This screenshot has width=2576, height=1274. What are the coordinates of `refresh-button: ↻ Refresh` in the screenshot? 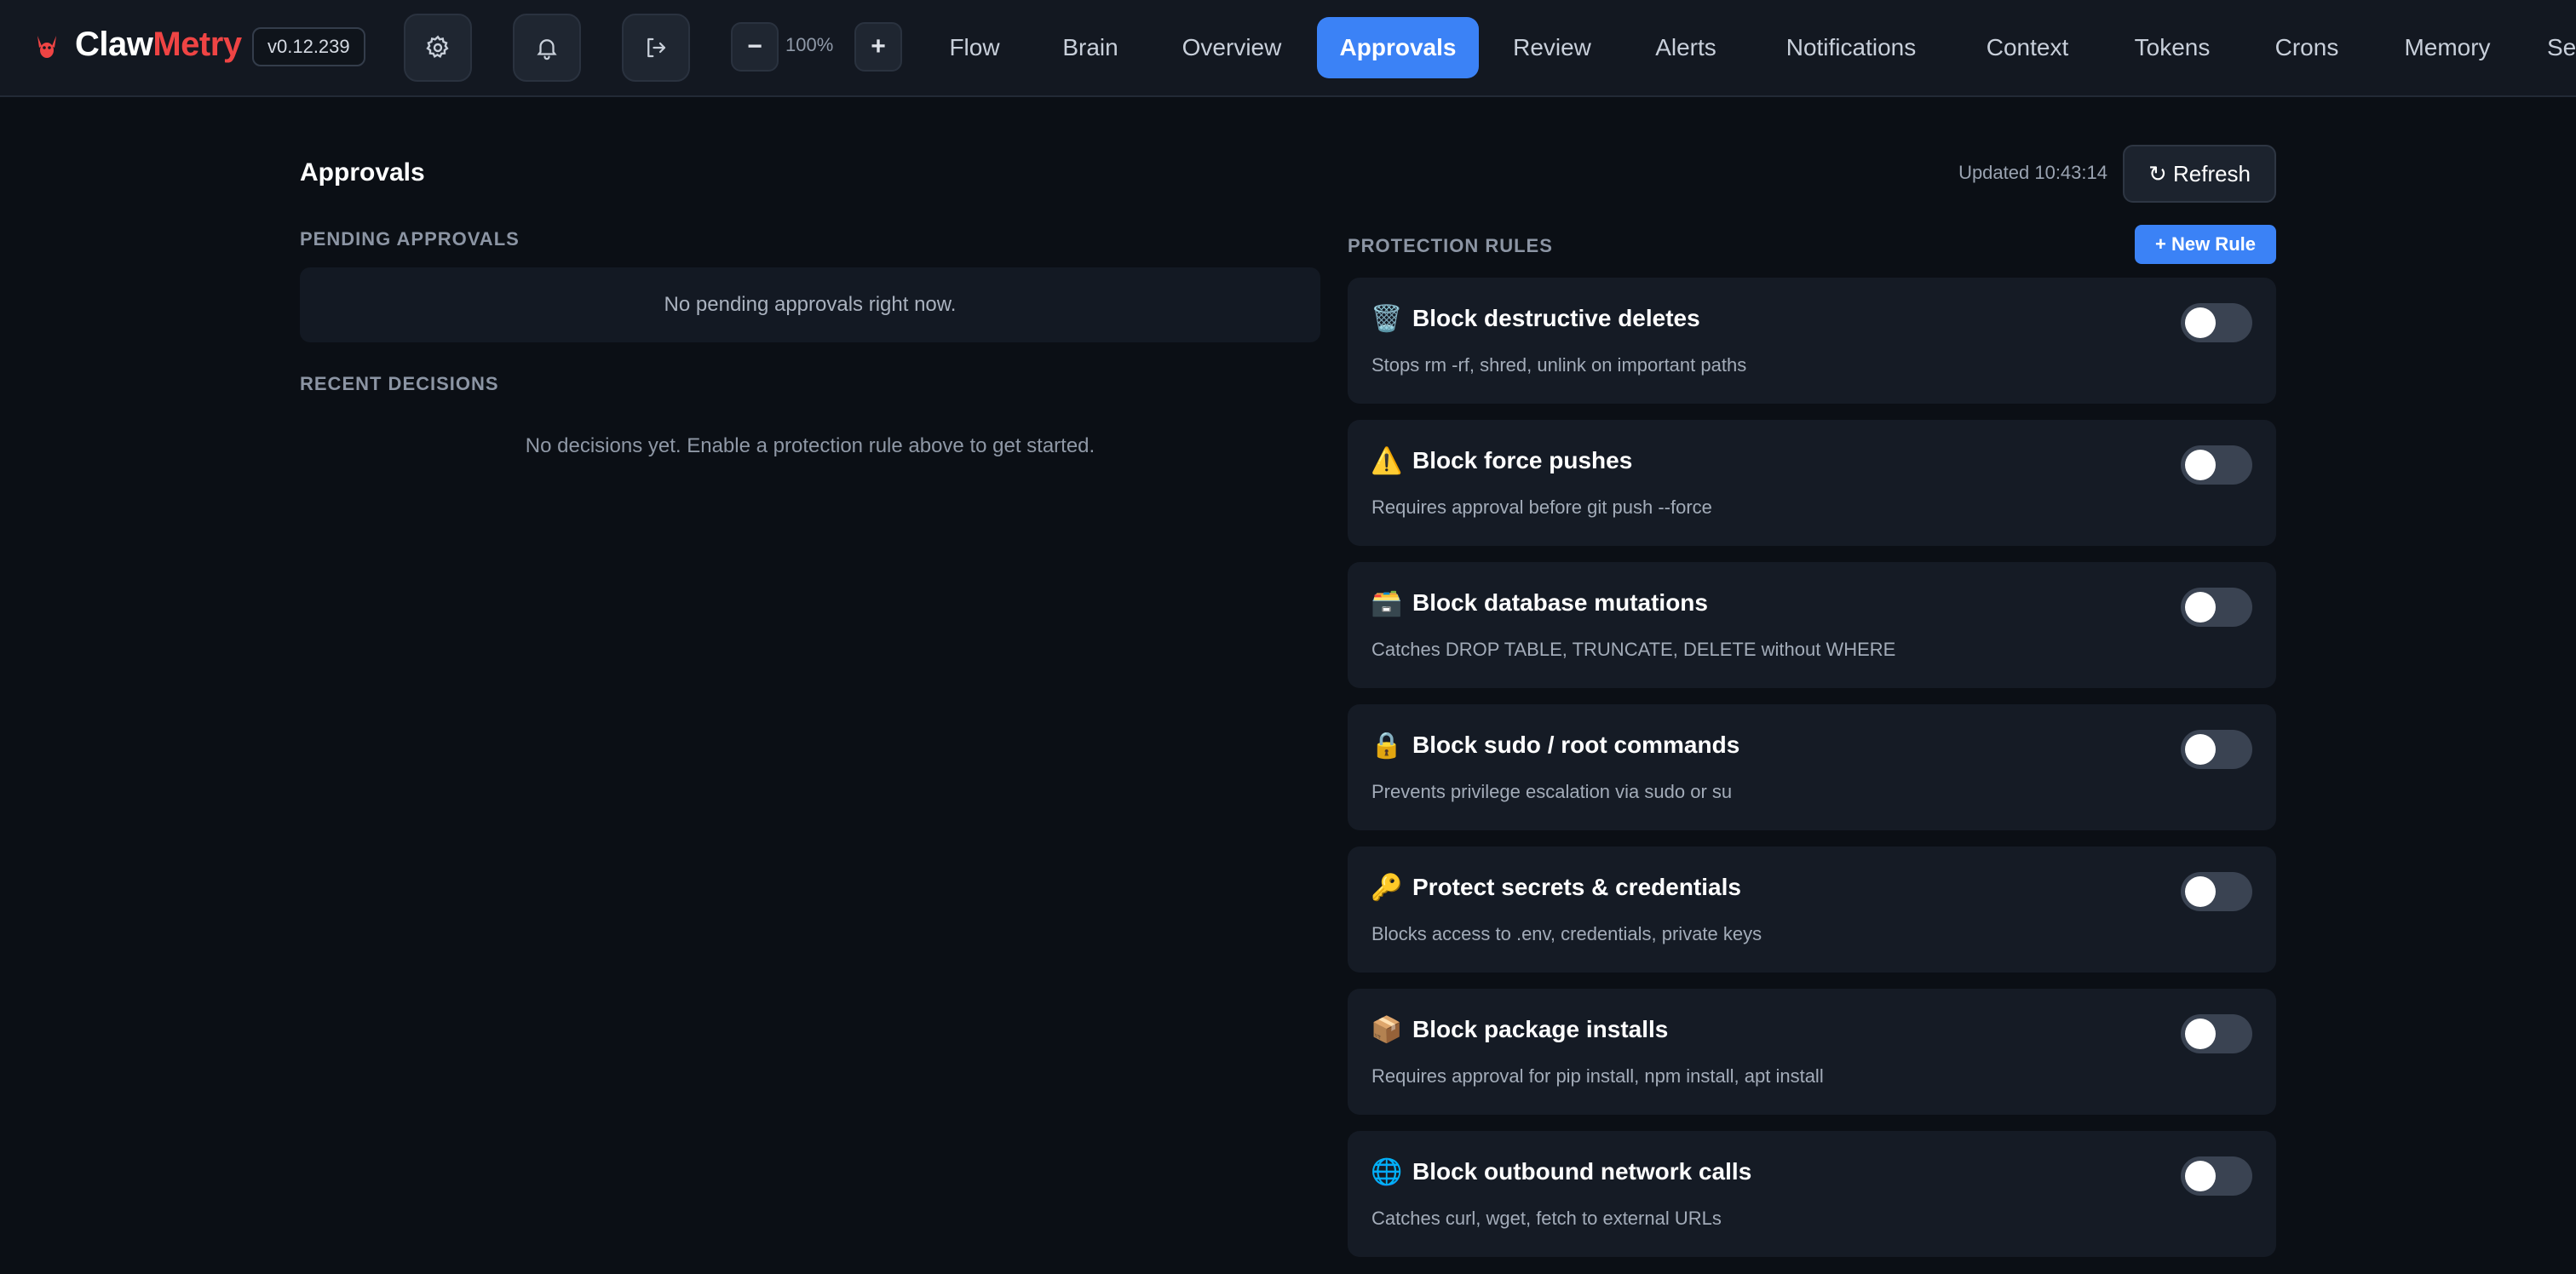 It's located at (2199, 174).